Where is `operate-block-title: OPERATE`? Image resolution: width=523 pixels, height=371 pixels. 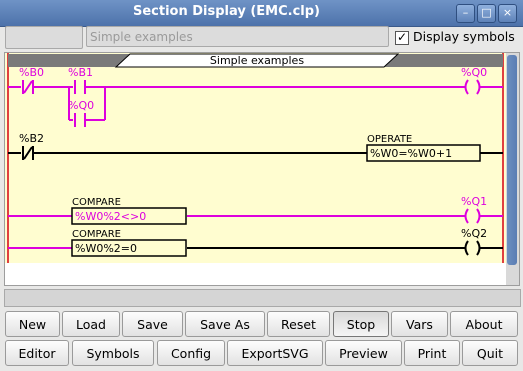 operate-block-title: OPERATE is located at coordinates (389, 139).